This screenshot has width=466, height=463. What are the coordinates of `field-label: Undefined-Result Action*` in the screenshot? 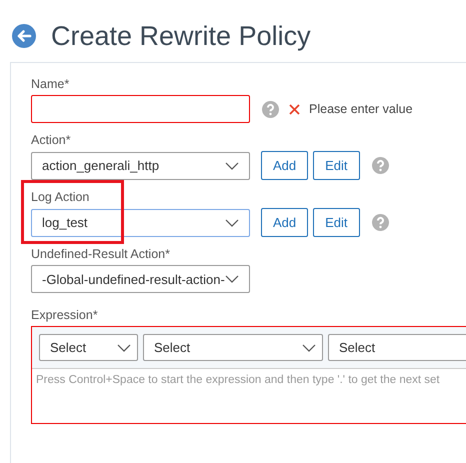 It's located at (101, 254).